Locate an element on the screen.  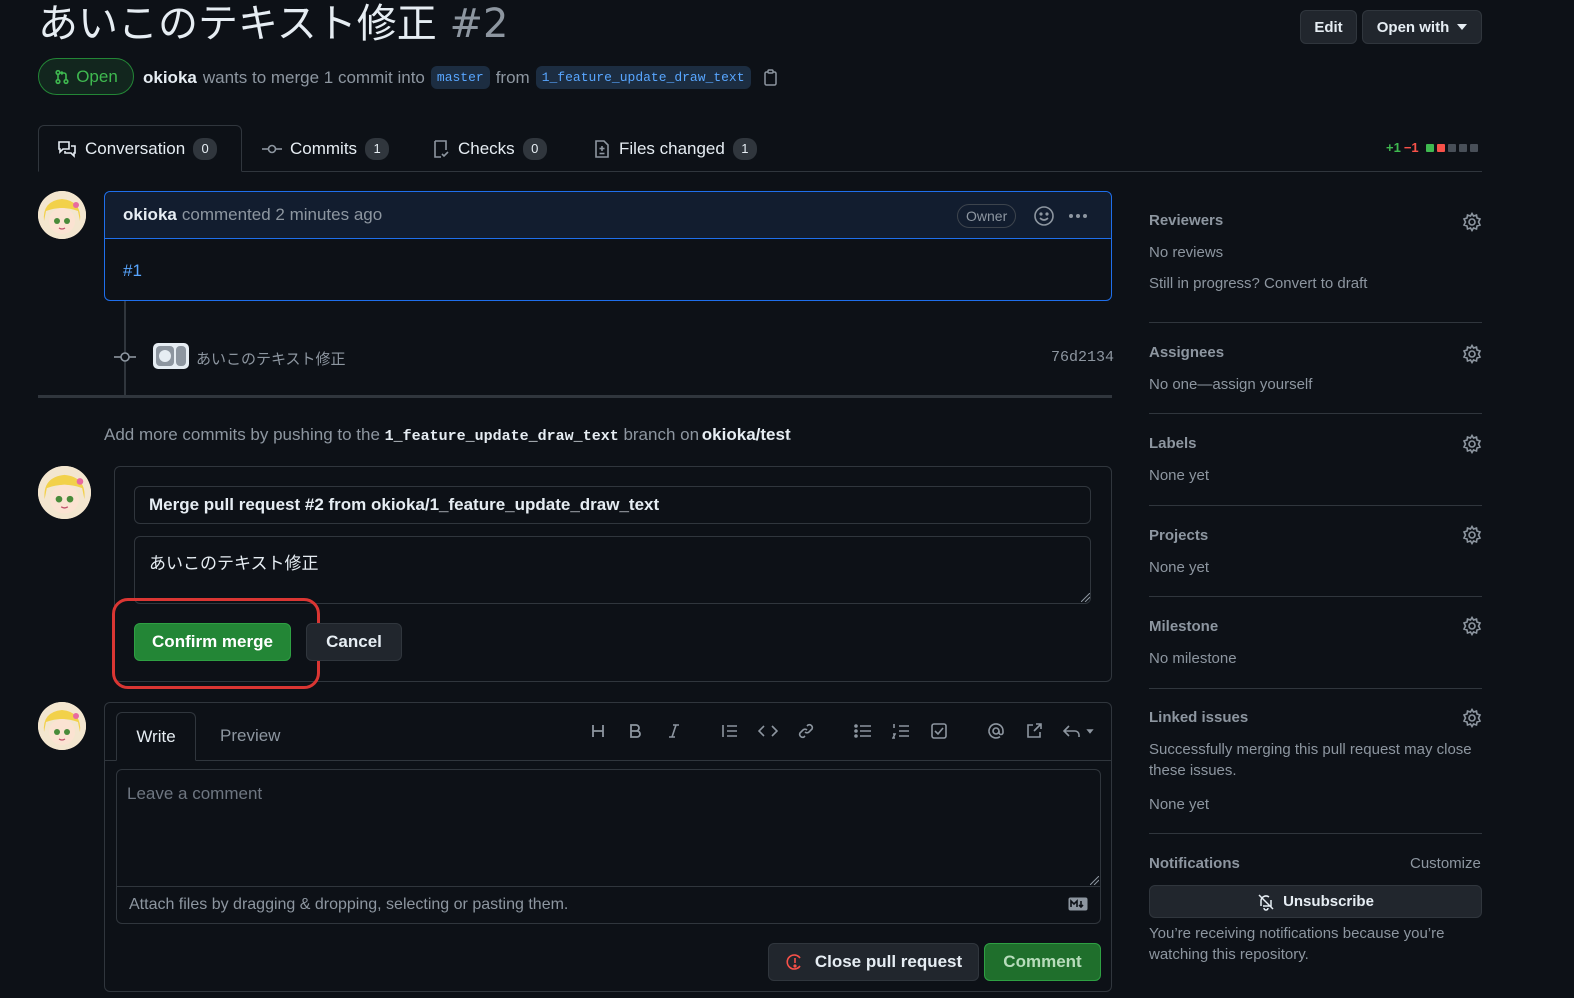
push-hint-repo: okioka/test is located at coordinates (746, 434).